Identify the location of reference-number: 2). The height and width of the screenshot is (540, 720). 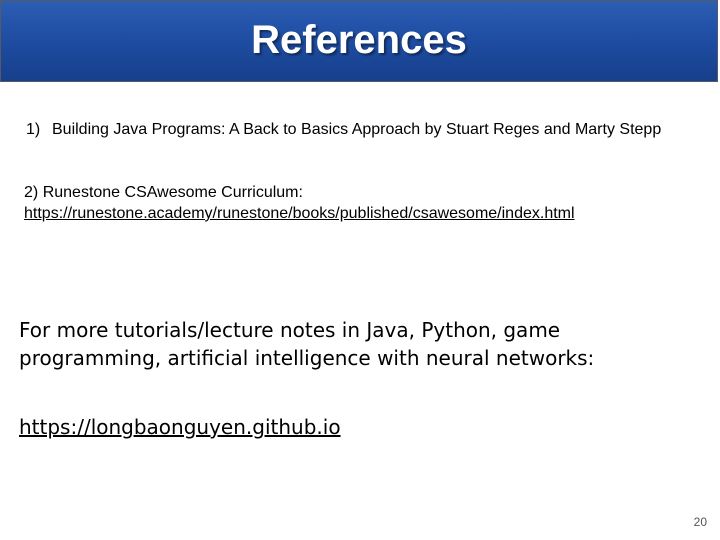
(31, 192).